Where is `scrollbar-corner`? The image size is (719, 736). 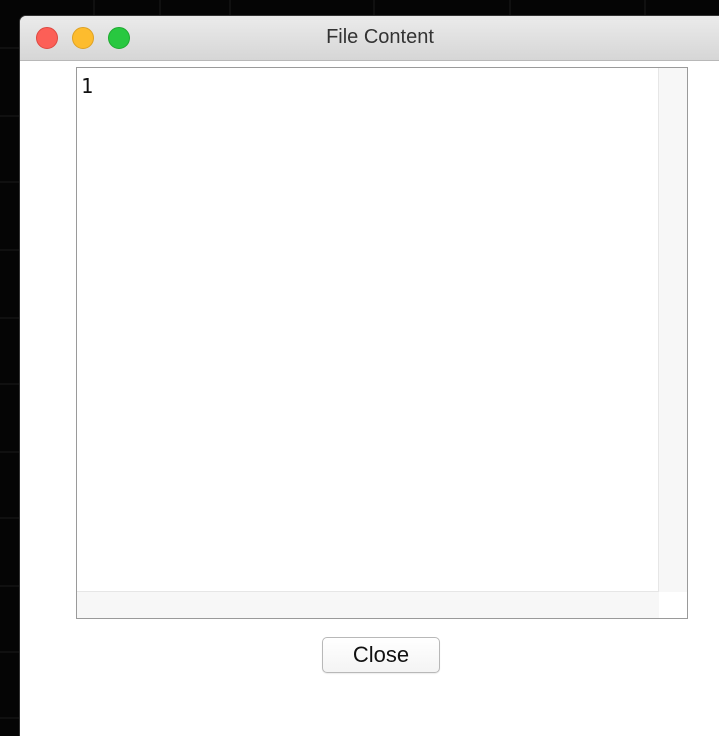
scrollbar-corner is located at coordinates (673, 605).